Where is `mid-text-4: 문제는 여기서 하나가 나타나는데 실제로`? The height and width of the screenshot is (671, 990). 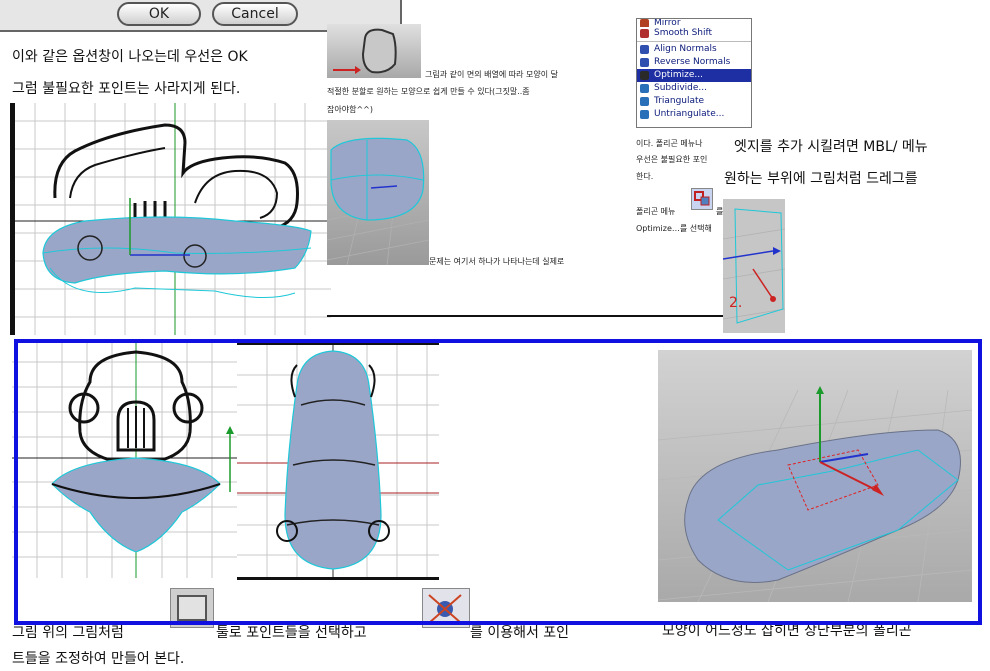 mid-text-4: 문제는 여기서 하나가 나타나는데 실제로 is located at coordinates (497, 261).